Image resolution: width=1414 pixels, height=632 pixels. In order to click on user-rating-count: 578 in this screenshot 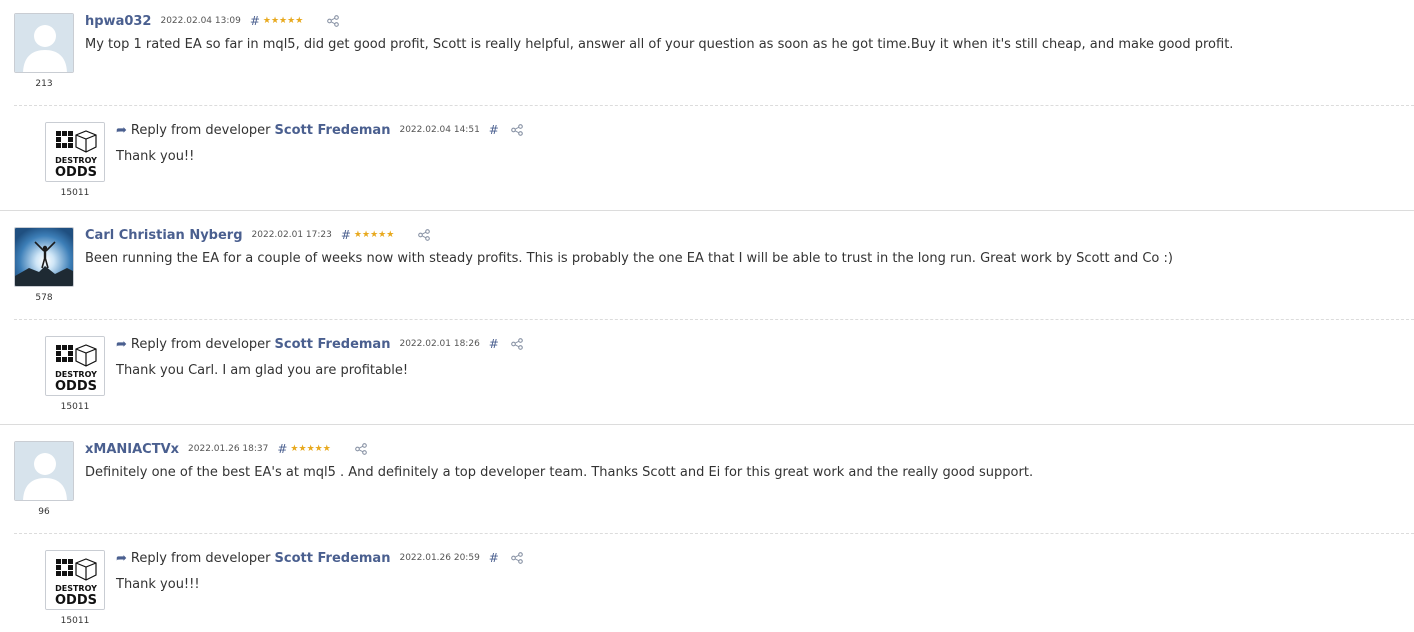, I will do `click(44, 298)`.